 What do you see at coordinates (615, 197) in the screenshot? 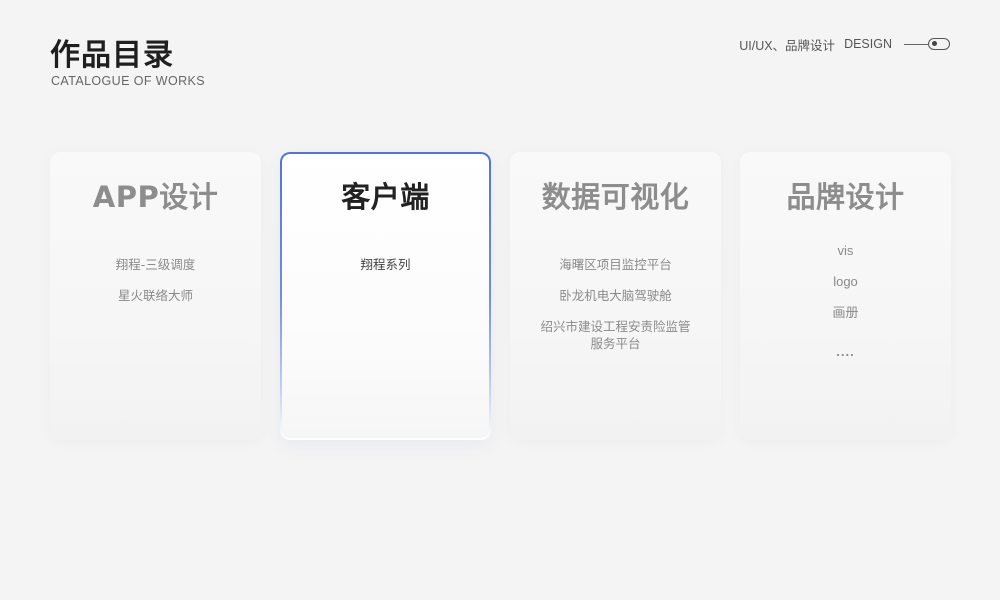
I see `card-title: 数据可视化` at bounding box center [615, 197].